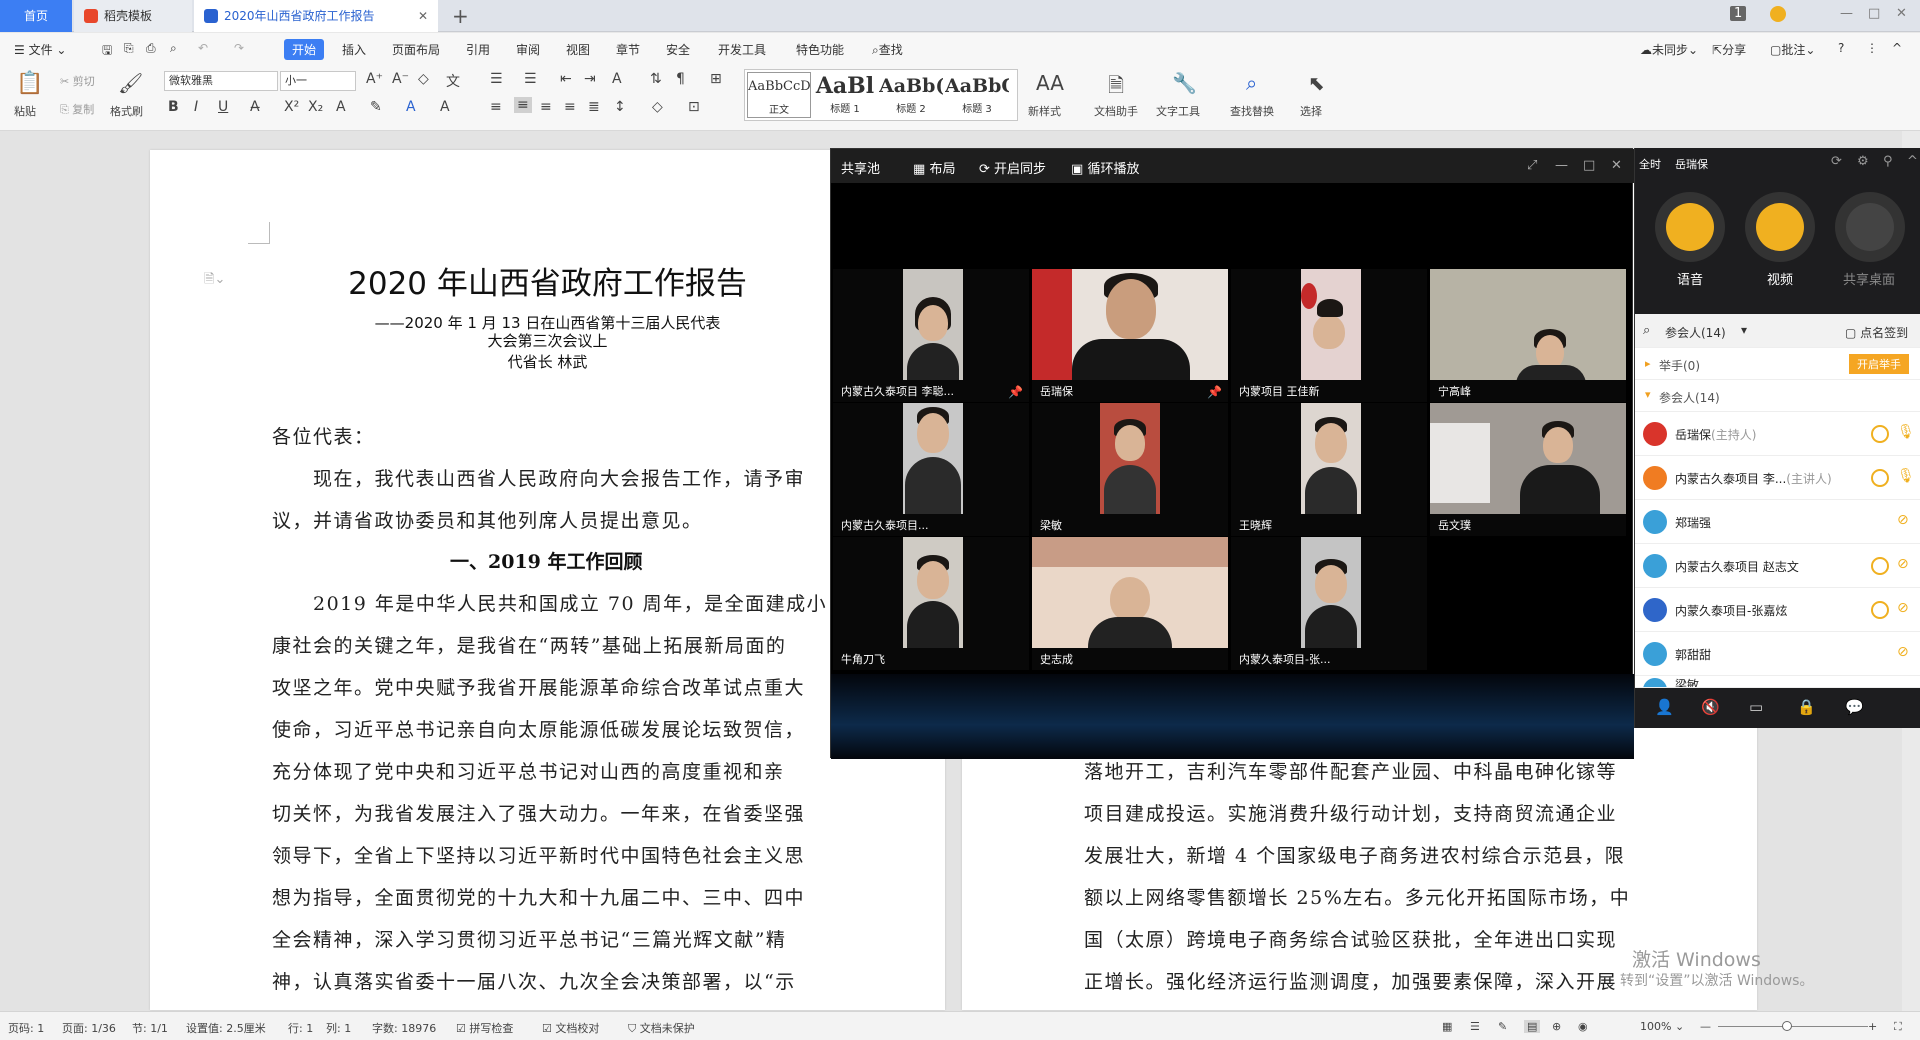  I want to click on menu-insert: 插入, so click(354, 49).